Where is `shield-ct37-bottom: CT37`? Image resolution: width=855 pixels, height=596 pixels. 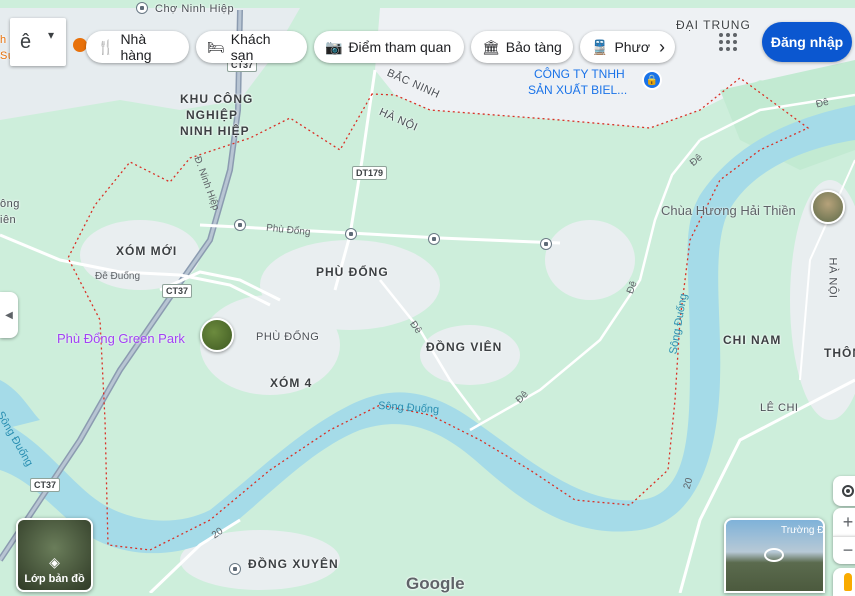 shield-ct37-bottom: CT37 is located at coordinates (45, 485).